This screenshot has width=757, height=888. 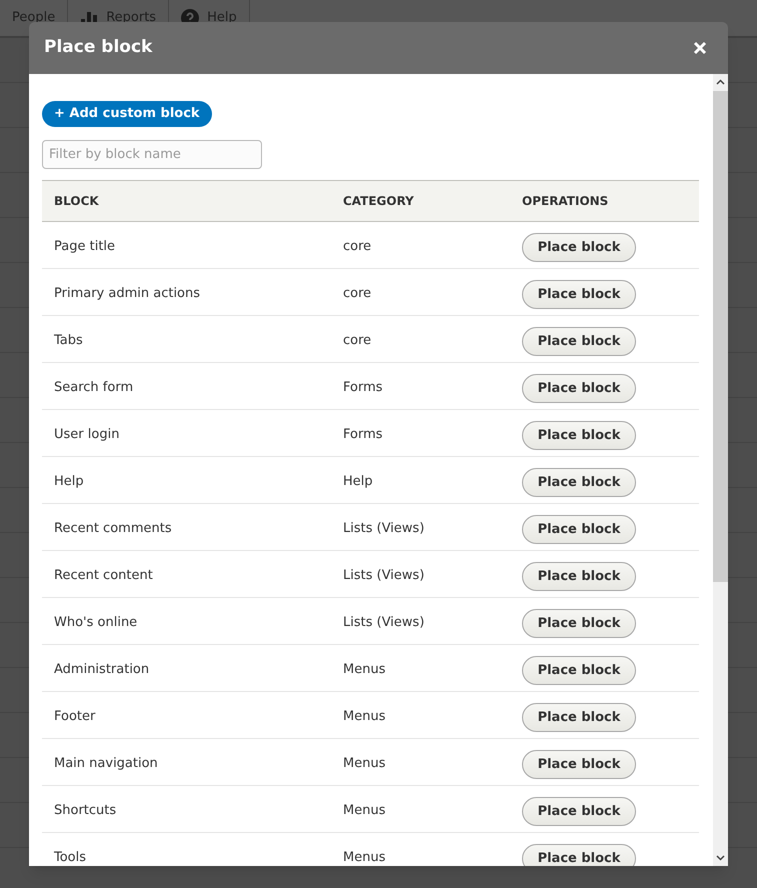 What do you see at coordinates (186, 762) in the screenshot?
I see `block-name-cell: Main navigation` at bounding box center [186, 762].